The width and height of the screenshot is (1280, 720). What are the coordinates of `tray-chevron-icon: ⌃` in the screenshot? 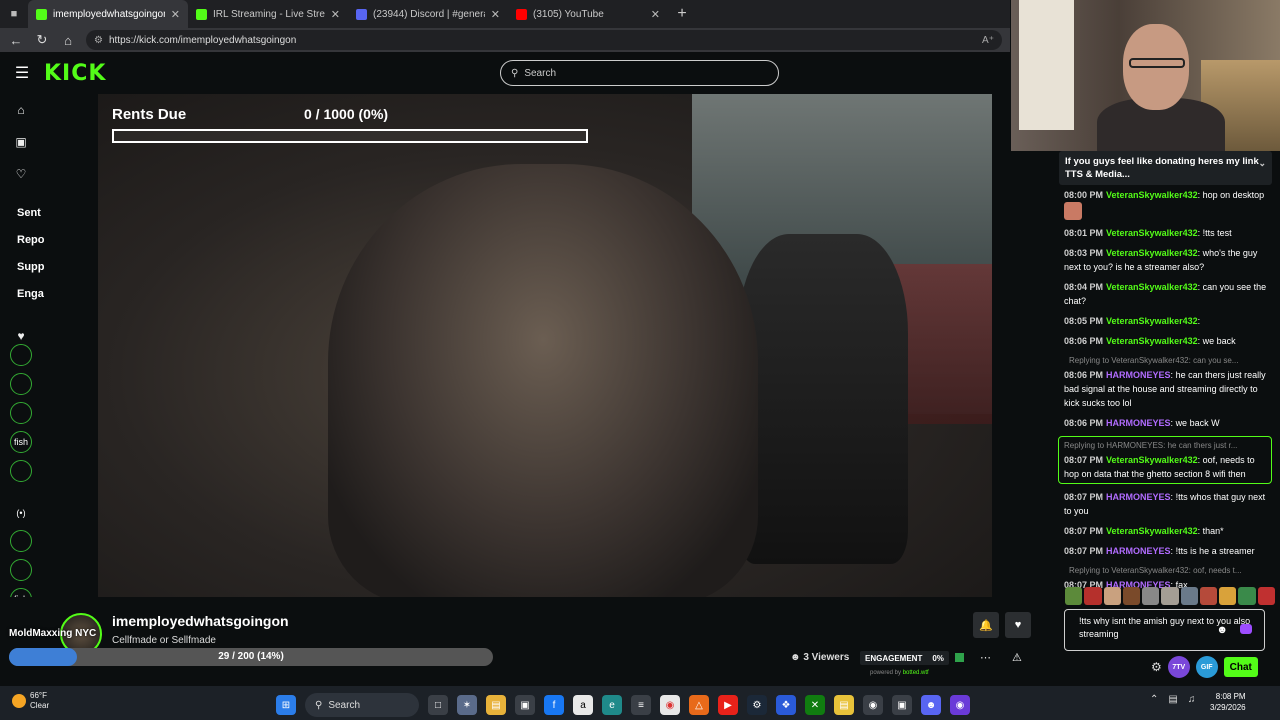 It's located at (1154, 699).